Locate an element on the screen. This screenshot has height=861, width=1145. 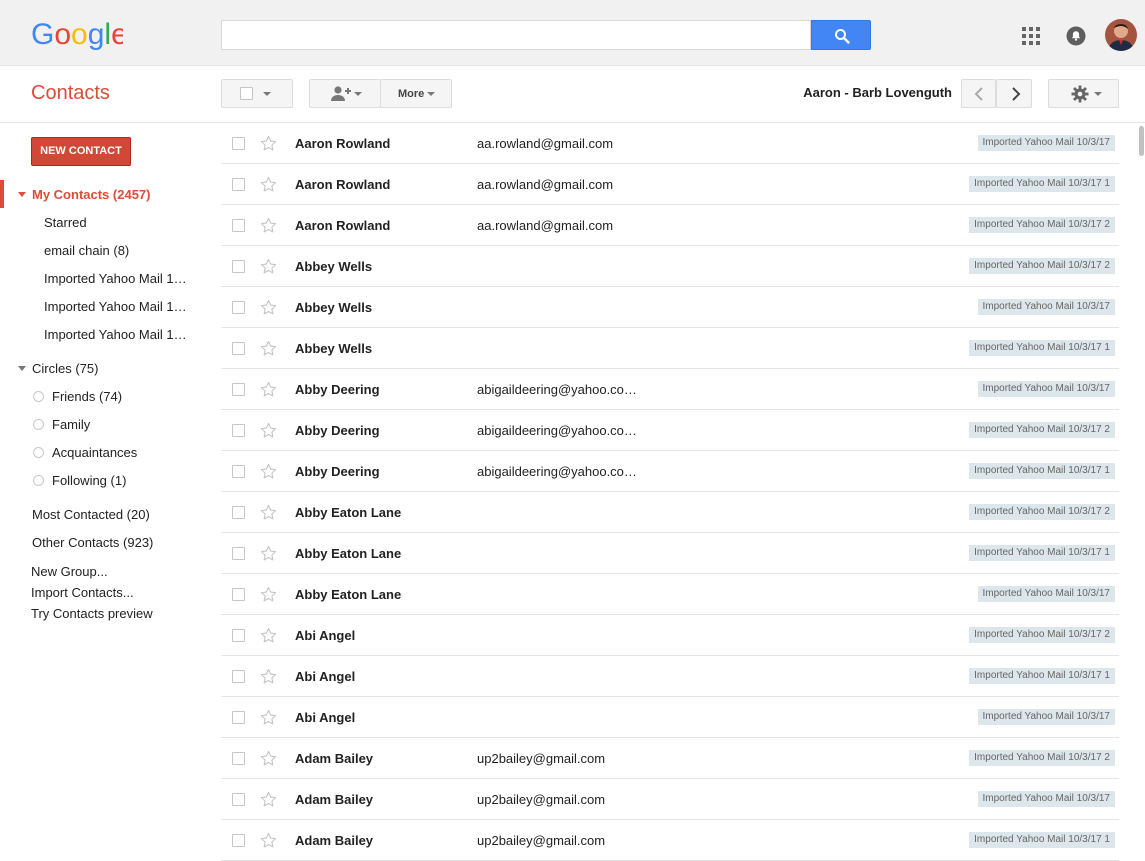
sidebar-item-starred: Starred is located at coordinates (65, 222).